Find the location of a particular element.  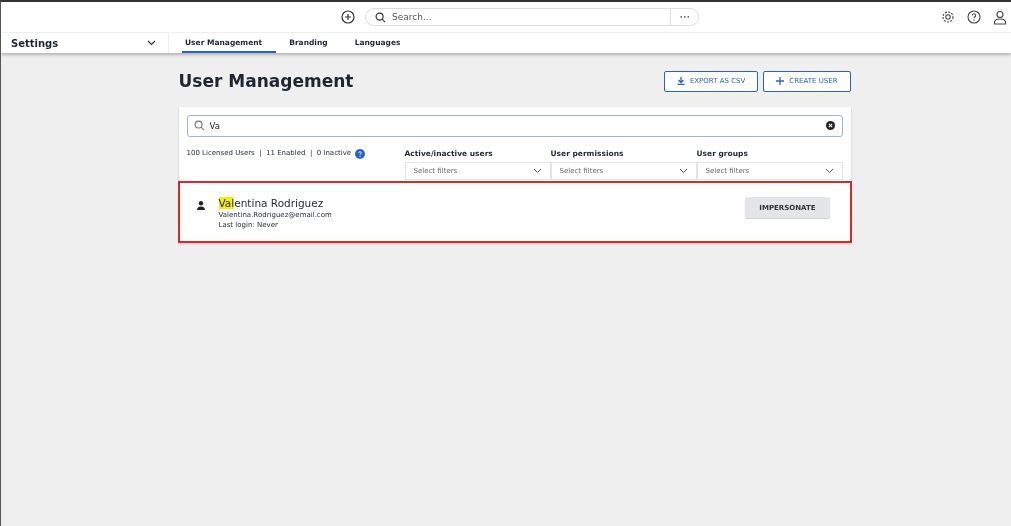

clear-icon is located at coordinates (830, 125).